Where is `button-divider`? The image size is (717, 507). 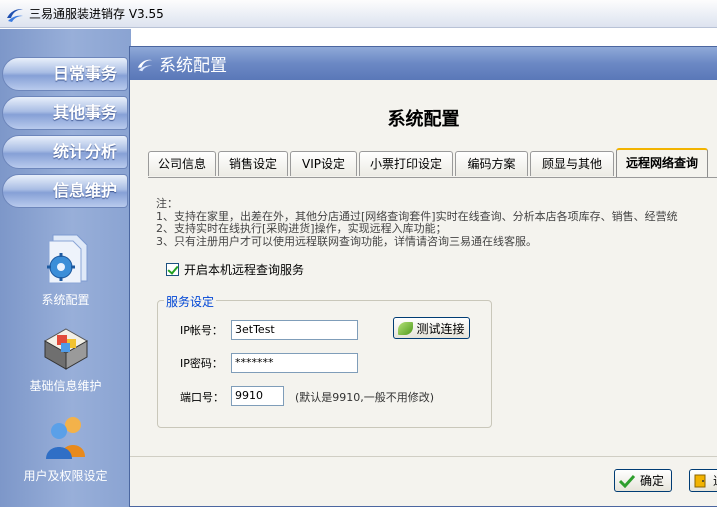
button-divider is located at coordinates (423, 456).